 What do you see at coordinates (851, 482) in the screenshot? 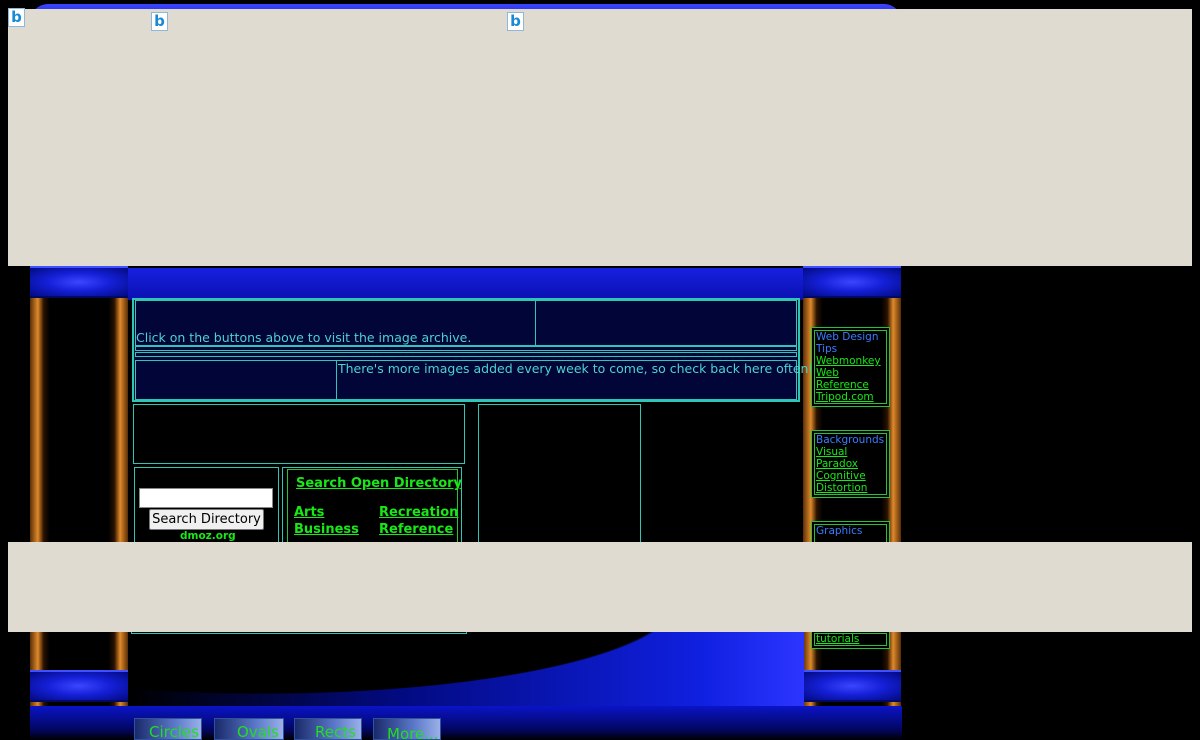
I see `cognitive-distortion-link: Cognitive Distortion` at bounding box center [851, 482].